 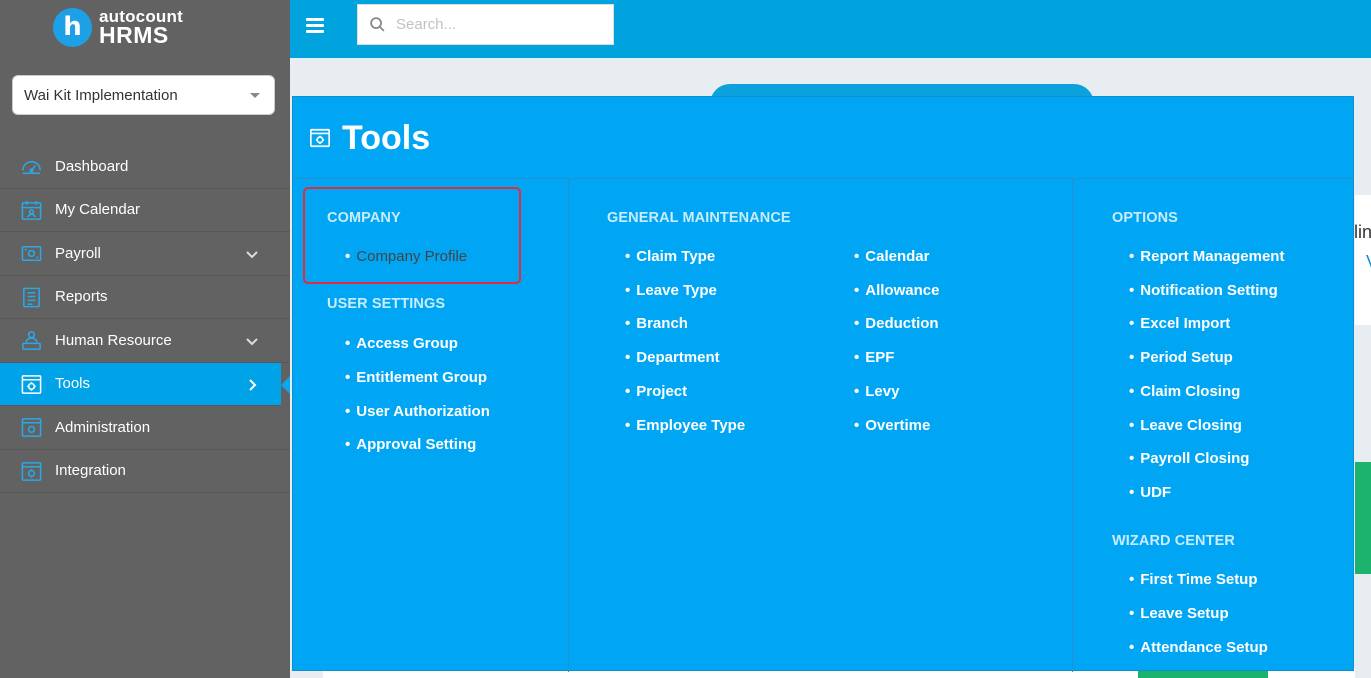 I want to click on menu-item-report-management: Report Management, so click(x=1206, y=256).